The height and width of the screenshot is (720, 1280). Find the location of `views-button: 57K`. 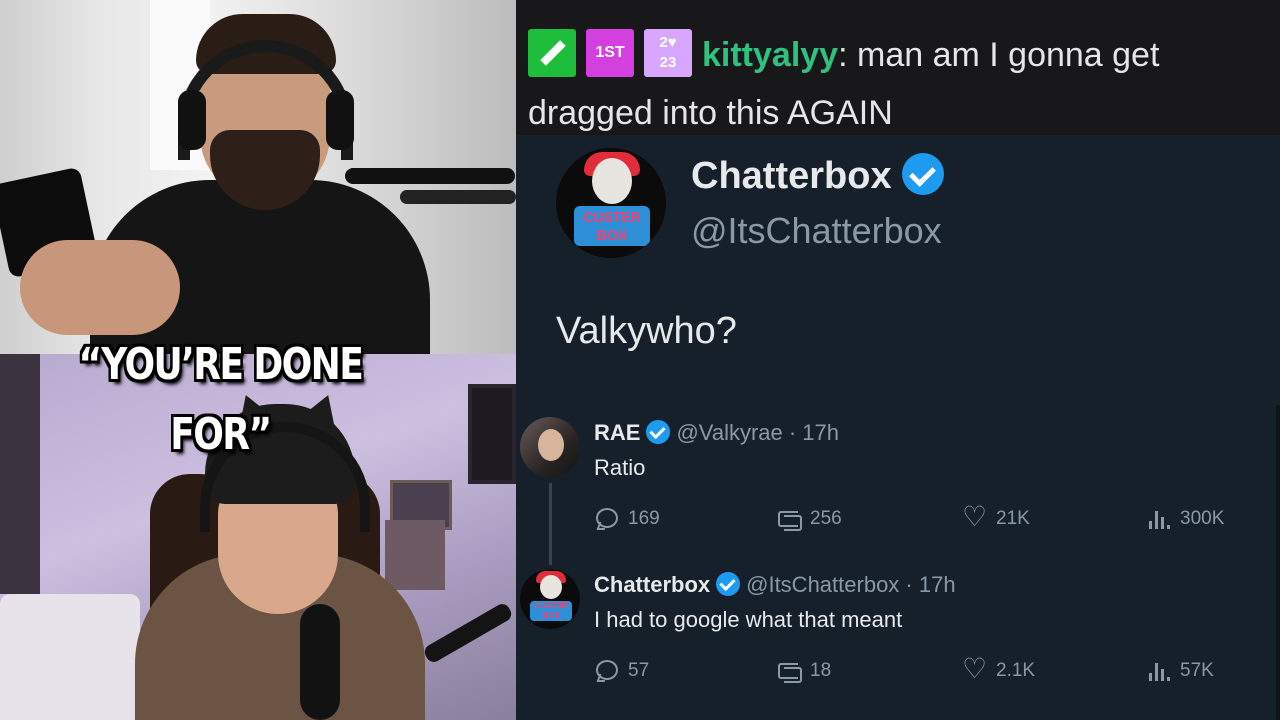

views-button: 57K is located at coordinates (1180, 671).